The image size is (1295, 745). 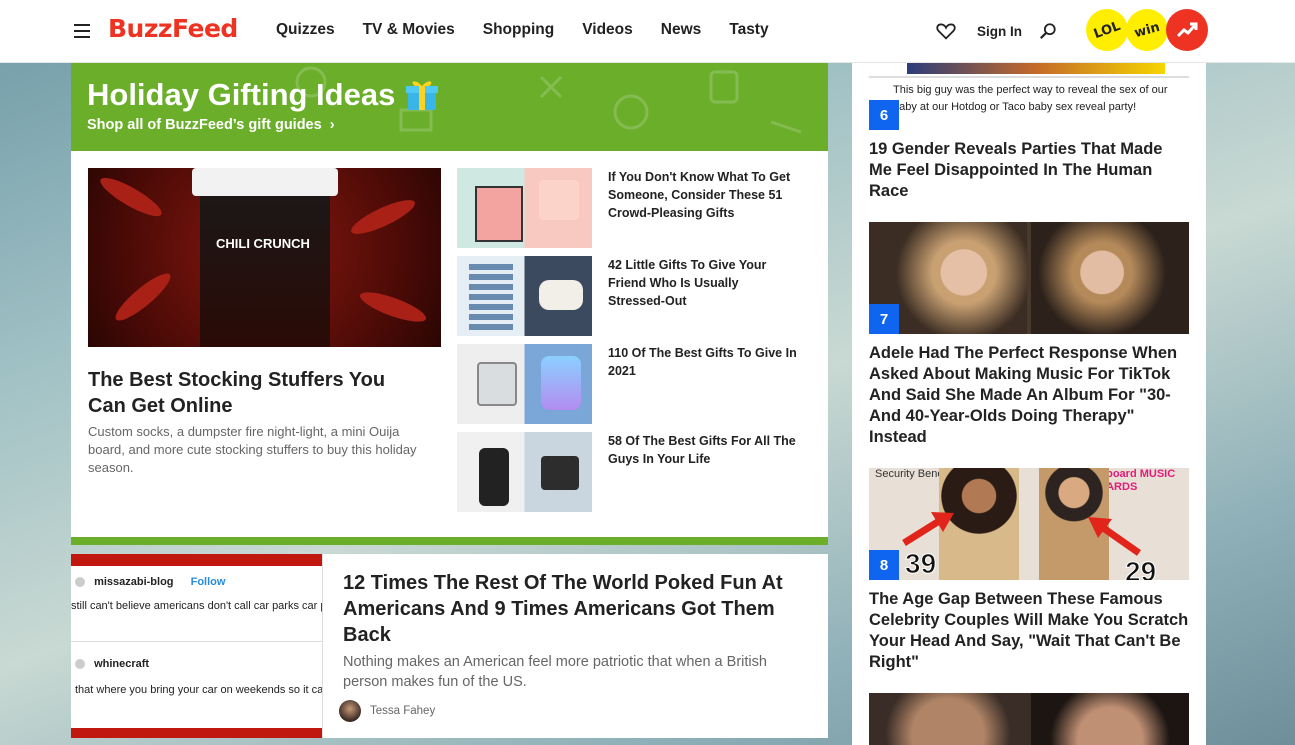 I want to click on featured-gift-image: CHILI CRUNCH, so click(x=264, y=257).